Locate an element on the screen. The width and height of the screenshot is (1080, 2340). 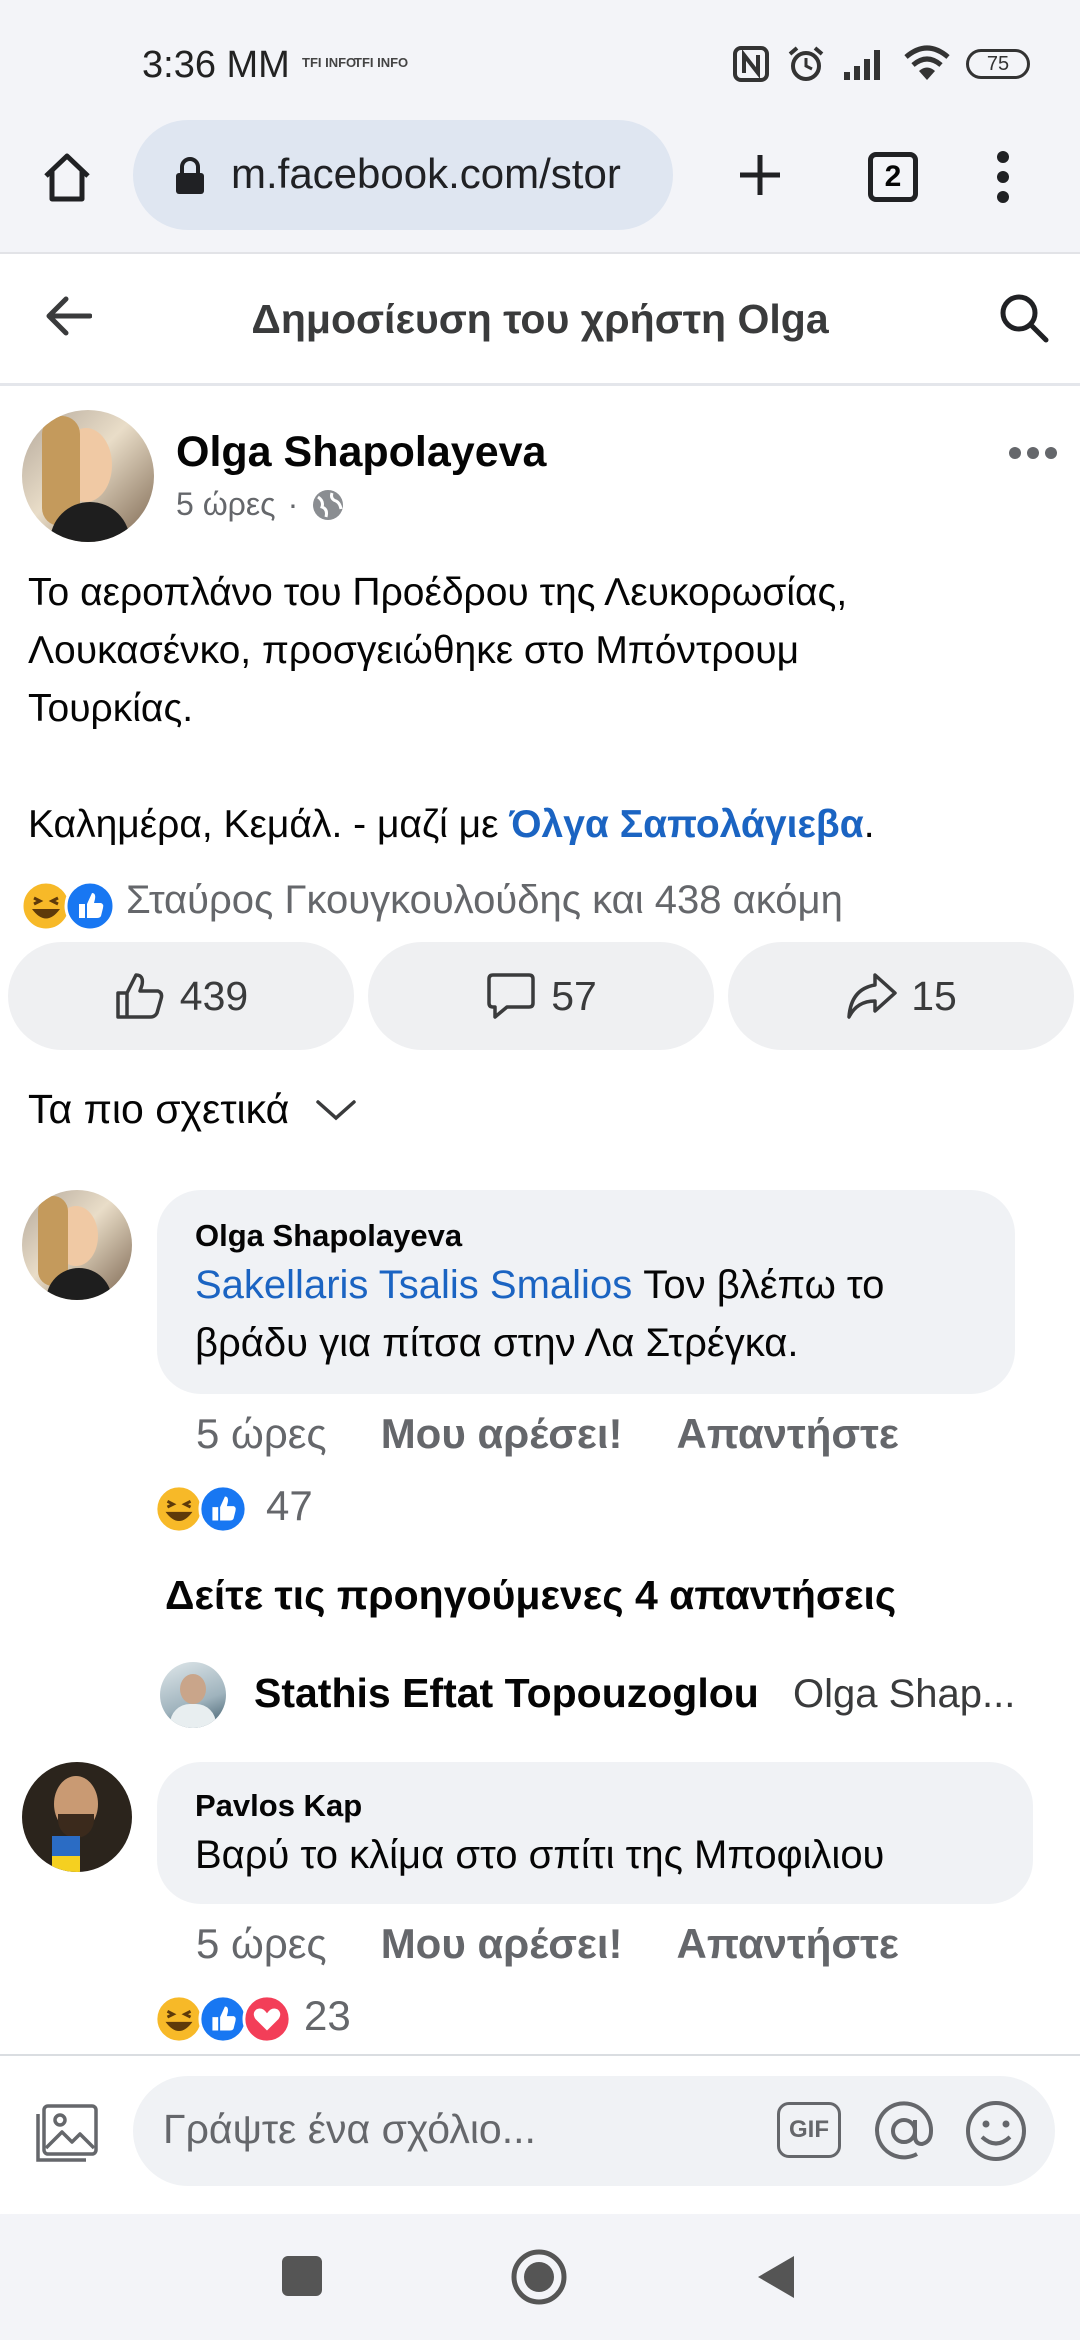
emoji-icon is located at coordinates (996, 2131).